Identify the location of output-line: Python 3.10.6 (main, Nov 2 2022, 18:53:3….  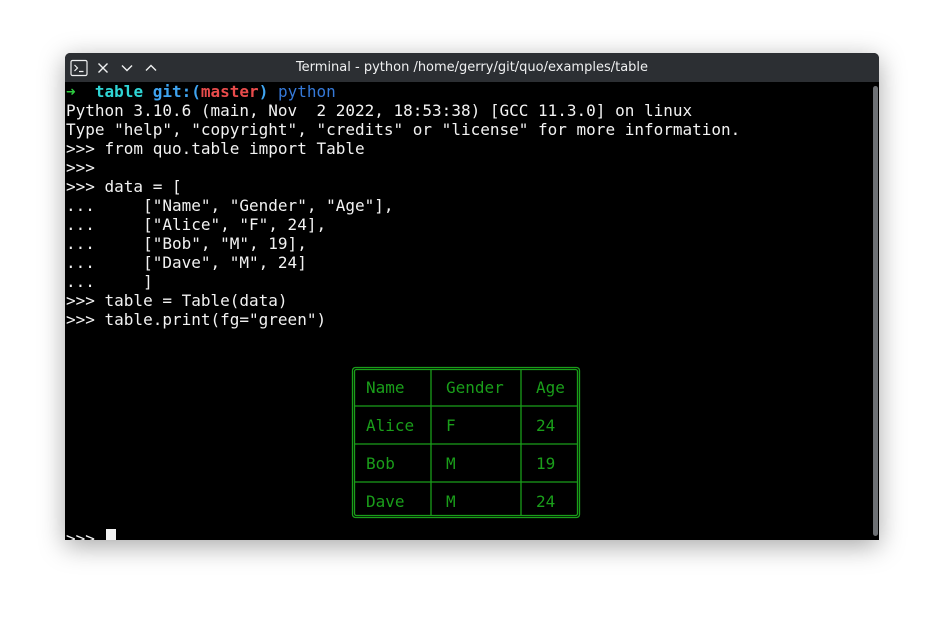
(379, 110).